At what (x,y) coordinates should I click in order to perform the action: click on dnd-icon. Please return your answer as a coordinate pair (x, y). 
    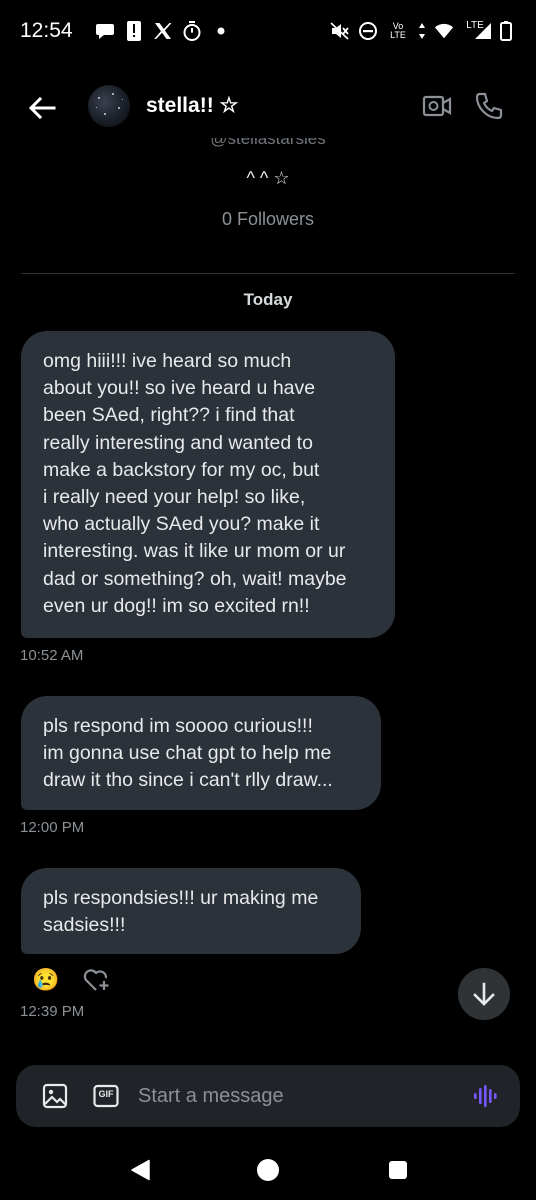
    Looking at the image, I should click on (368, 31).